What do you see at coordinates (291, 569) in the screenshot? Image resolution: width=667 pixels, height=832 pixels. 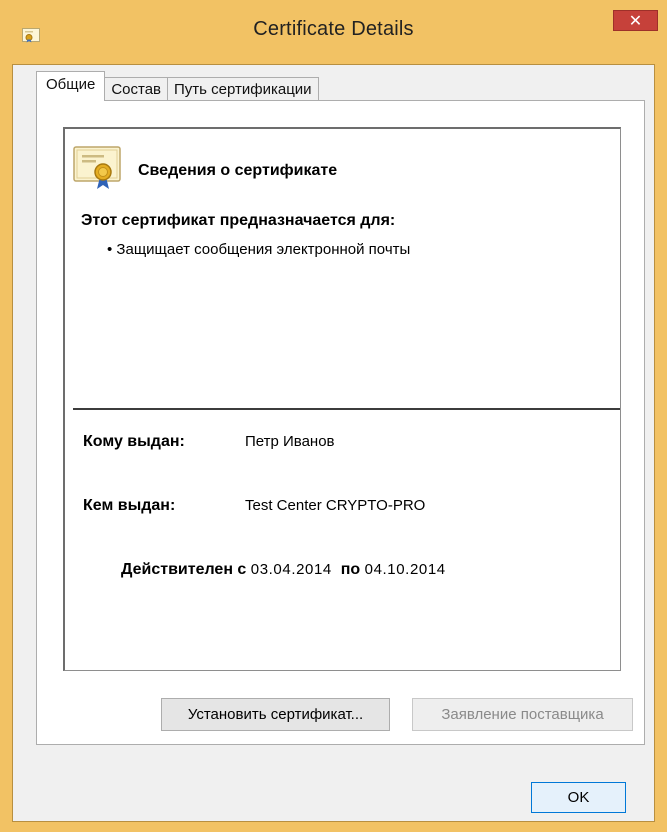 I see `valid-from-value: 03.04.2014` at bounding box center [291, 569].